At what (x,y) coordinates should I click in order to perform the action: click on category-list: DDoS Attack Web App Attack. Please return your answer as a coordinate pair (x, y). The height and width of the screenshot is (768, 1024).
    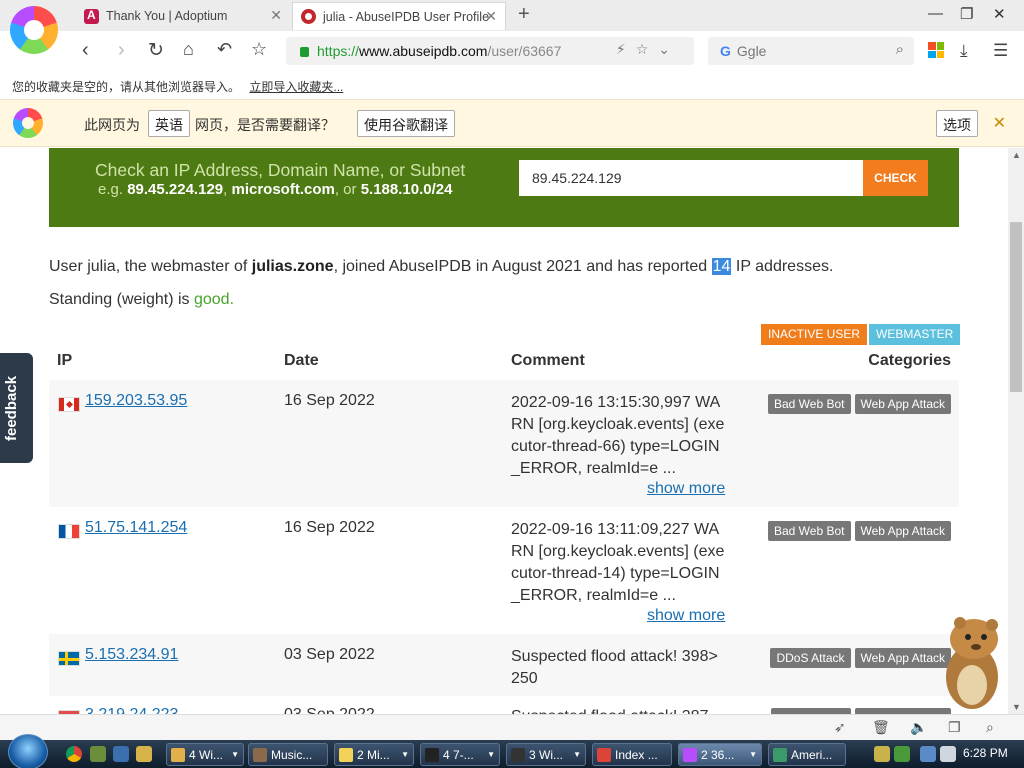
    Looking at the image, I should click on (860, 658).